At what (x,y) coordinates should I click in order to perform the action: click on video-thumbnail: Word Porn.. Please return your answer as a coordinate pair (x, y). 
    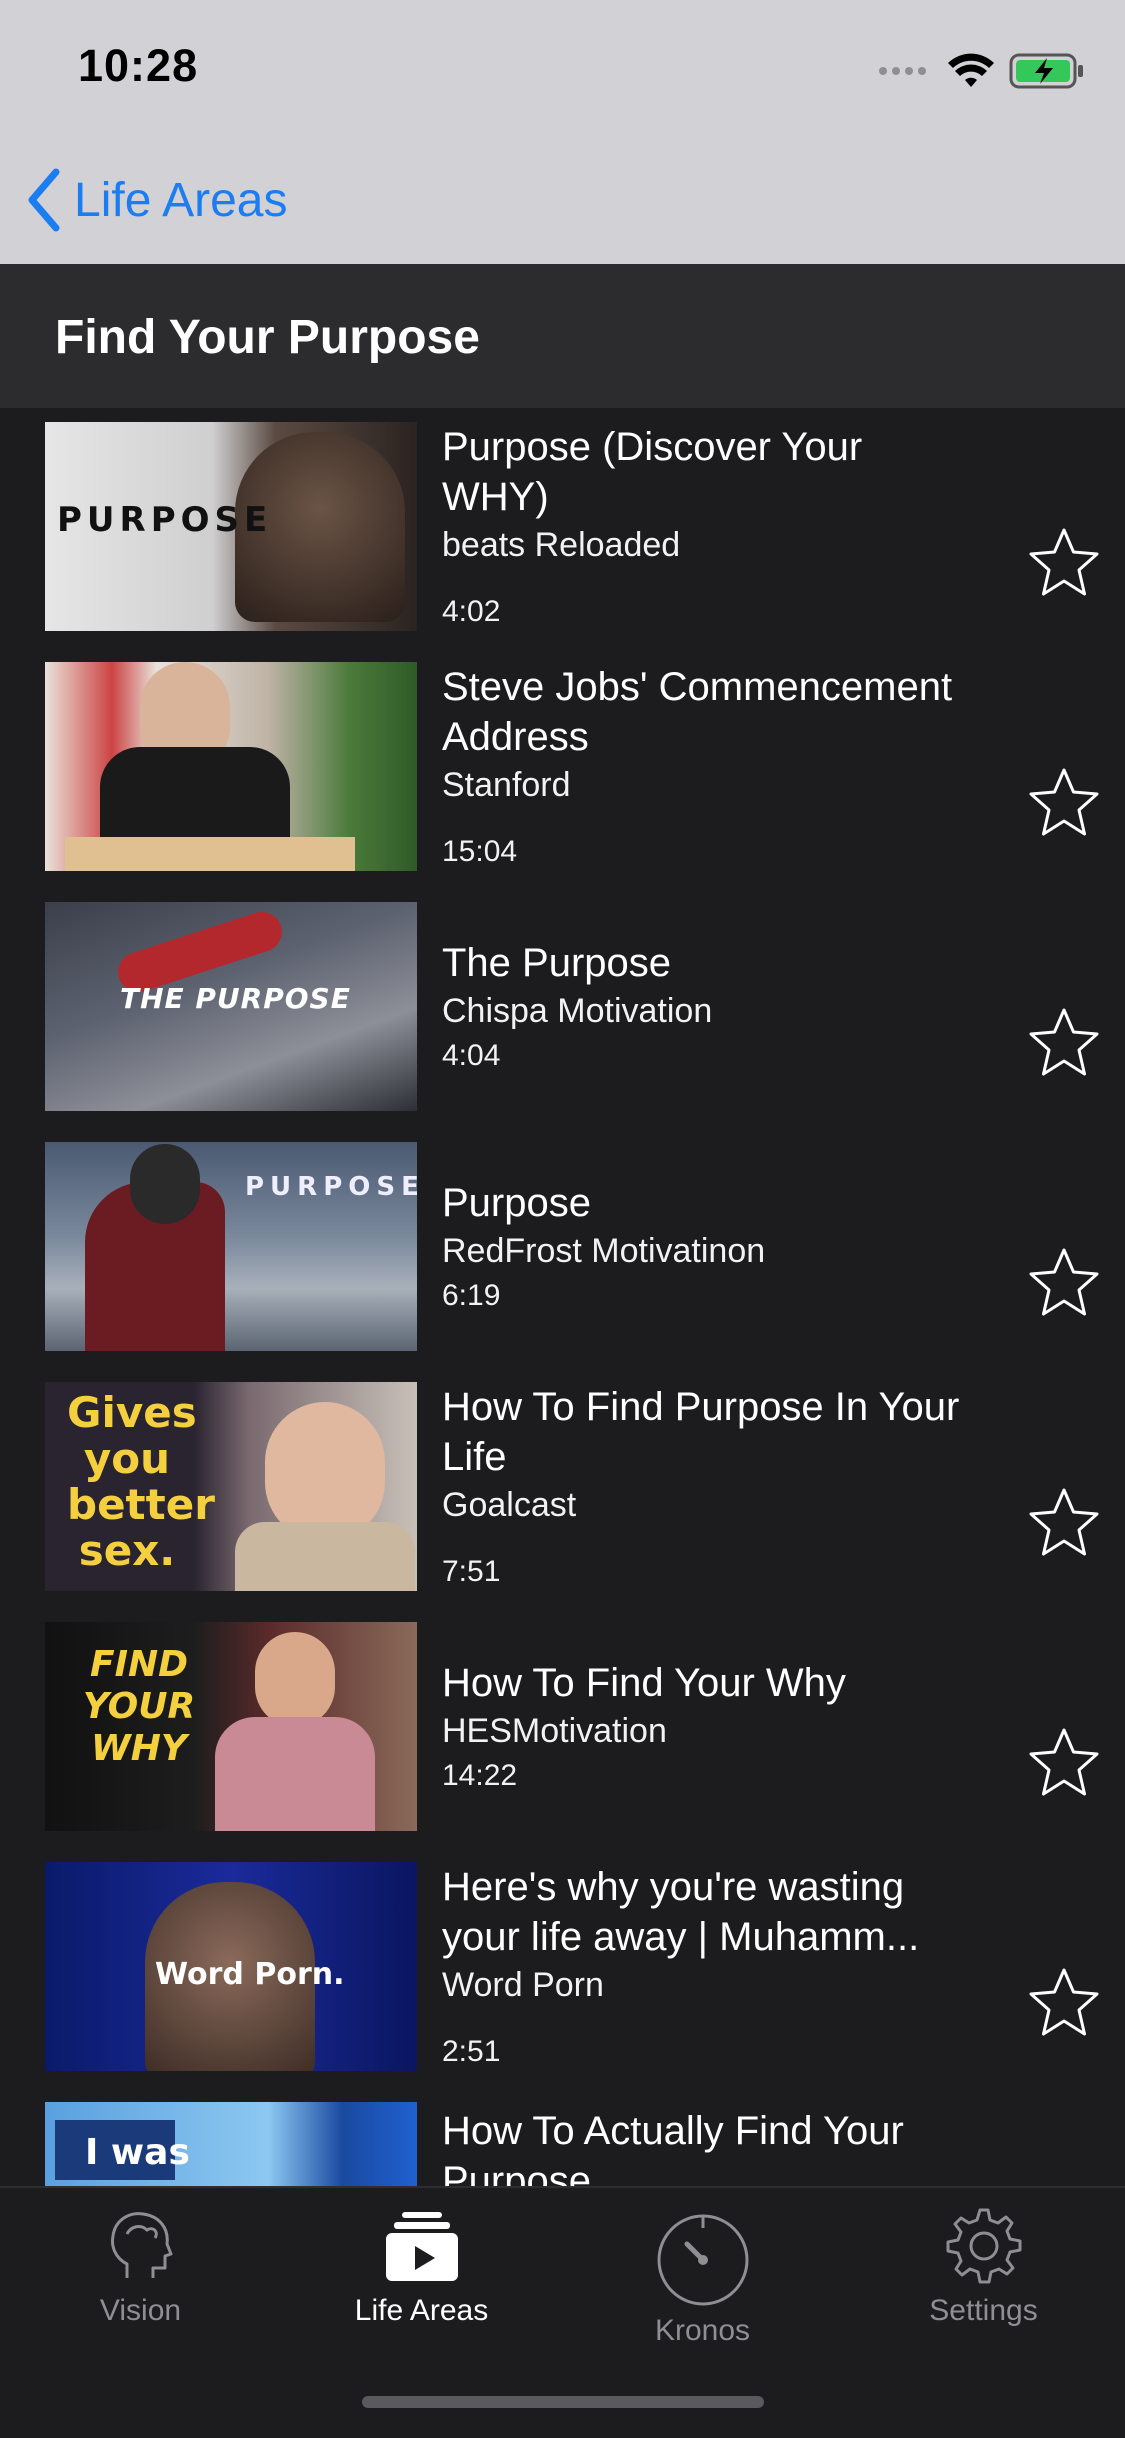
    Looking at the image, I should click on (231, 1966).